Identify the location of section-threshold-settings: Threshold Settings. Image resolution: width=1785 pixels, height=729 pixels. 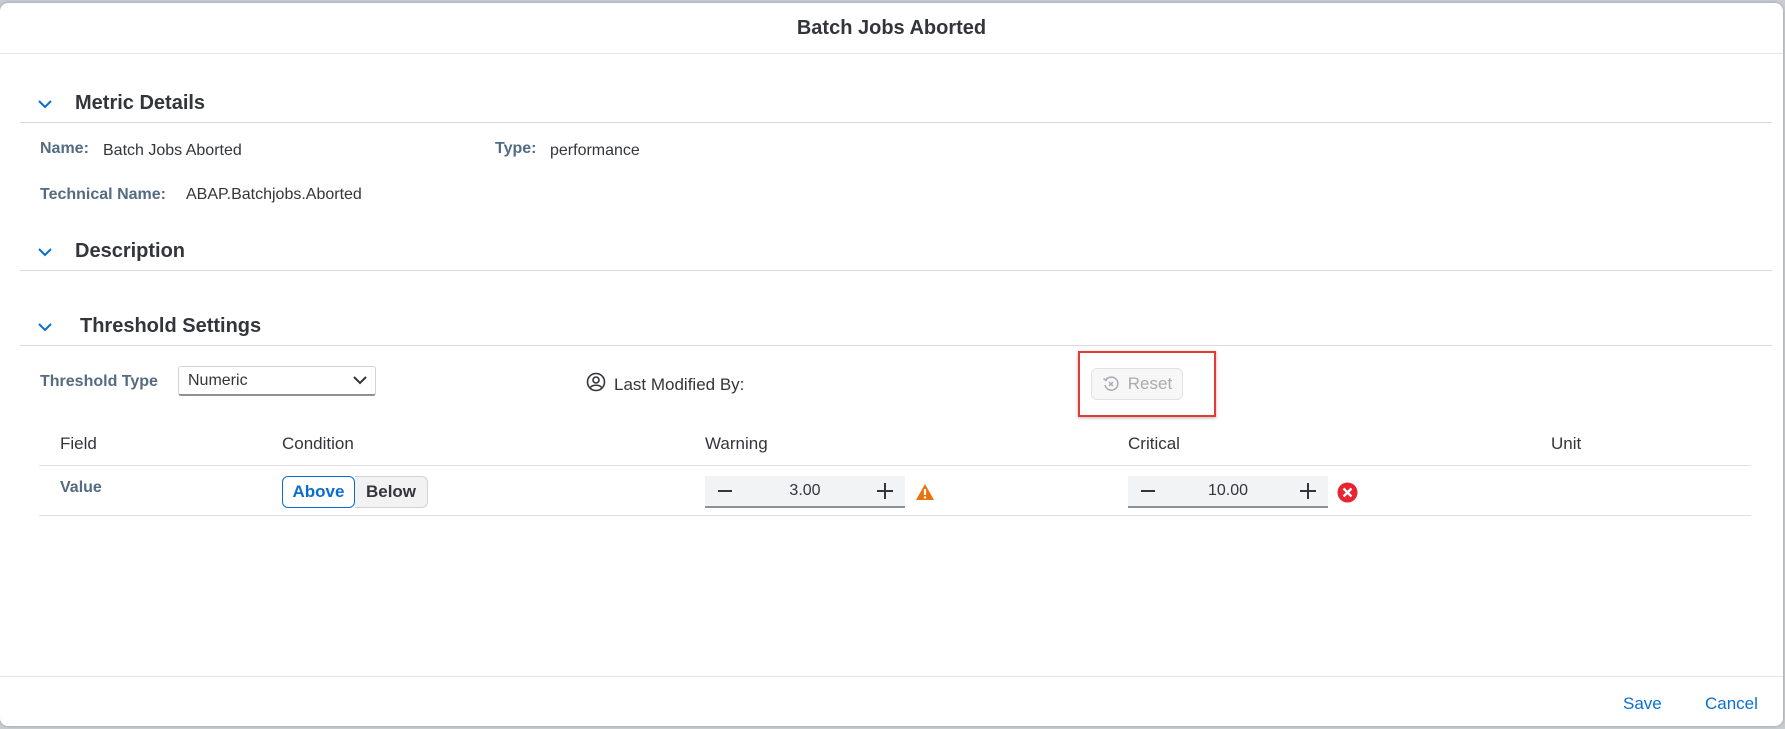
(896, 327).